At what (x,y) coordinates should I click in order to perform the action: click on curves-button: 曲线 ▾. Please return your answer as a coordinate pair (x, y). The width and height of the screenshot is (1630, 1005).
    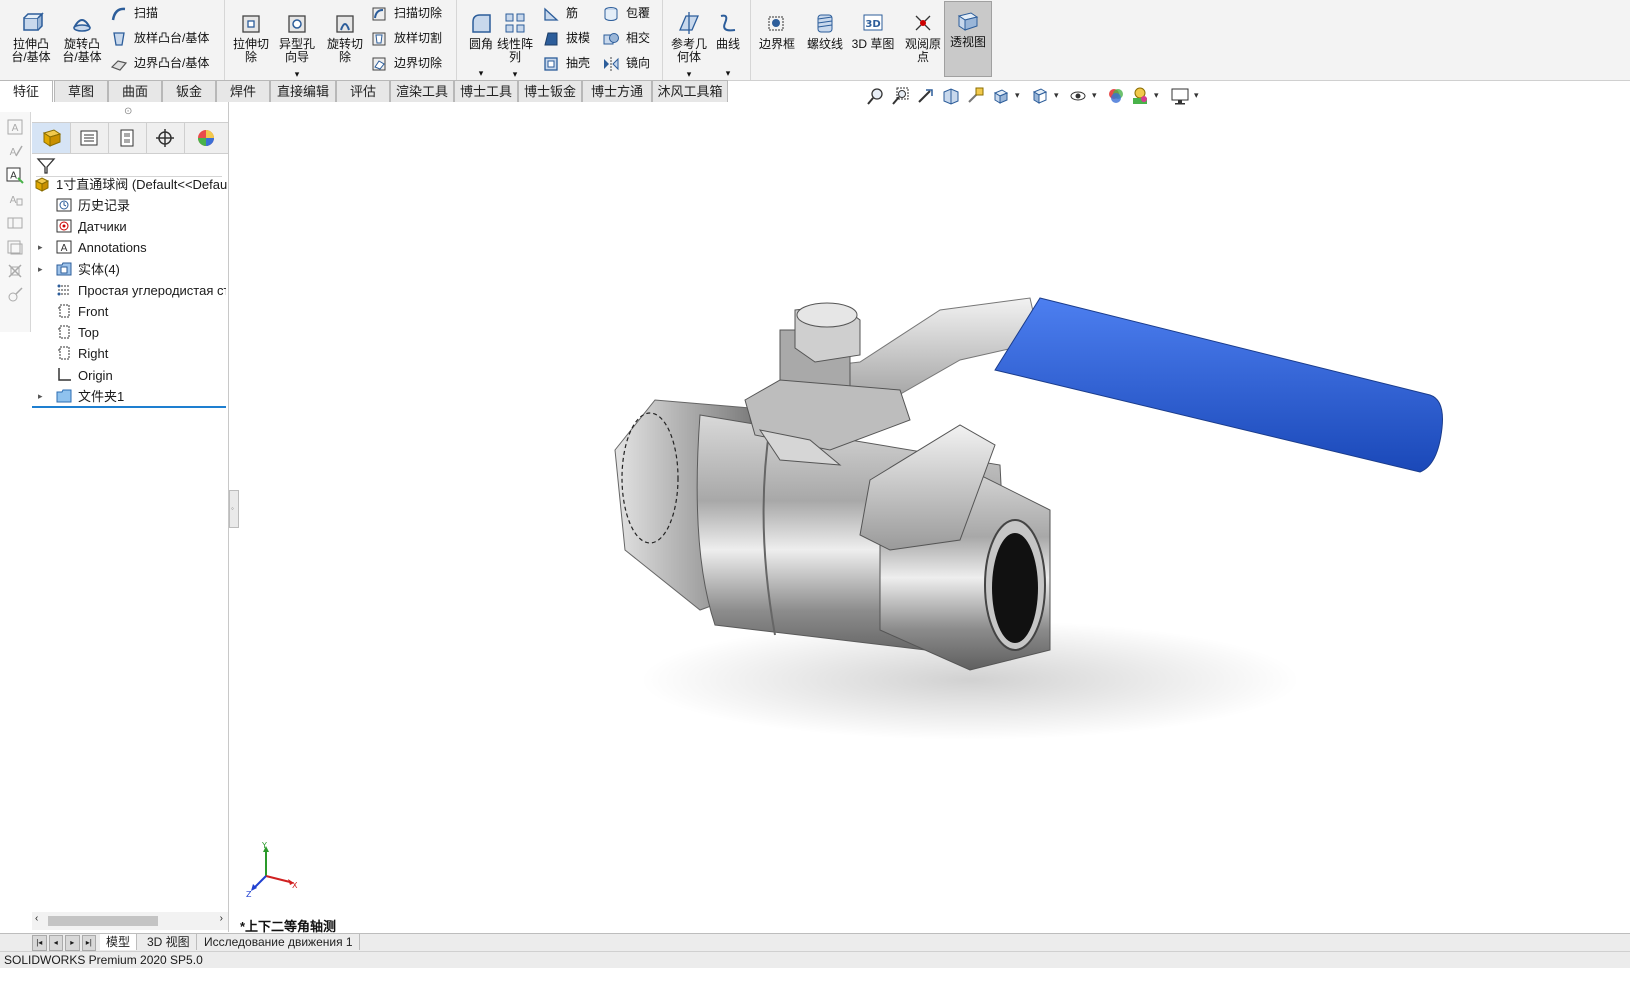
    Looking at the image, I should click on (728, 42).